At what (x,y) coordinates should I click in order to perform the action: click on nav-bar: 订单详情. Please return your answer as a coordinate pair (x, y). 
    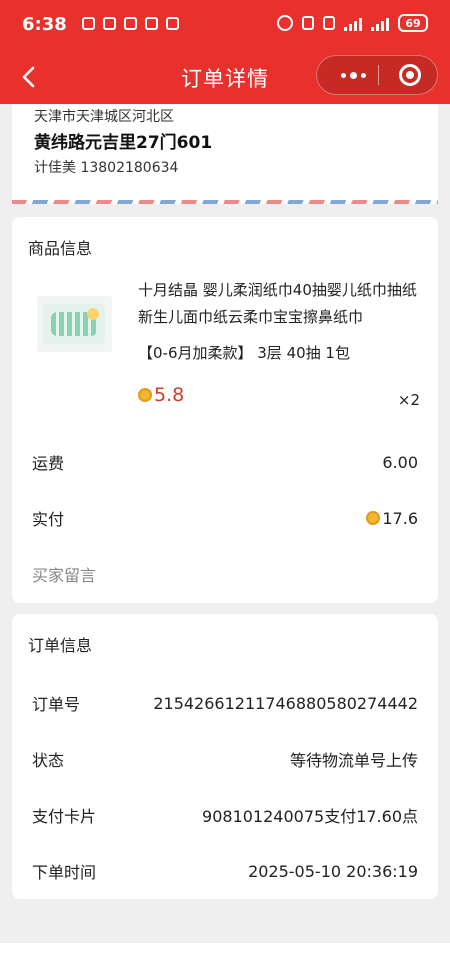
    Looking at the image, I should click on (225, 77).